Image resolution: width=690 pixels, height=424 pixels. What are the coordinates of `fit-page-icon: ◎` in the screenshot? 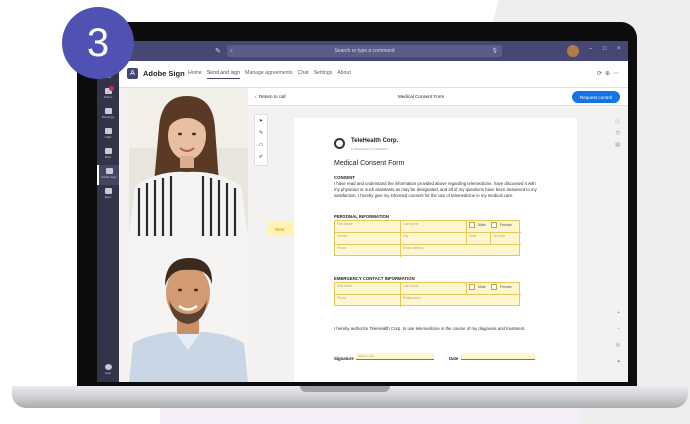 It's located at (618, 345).